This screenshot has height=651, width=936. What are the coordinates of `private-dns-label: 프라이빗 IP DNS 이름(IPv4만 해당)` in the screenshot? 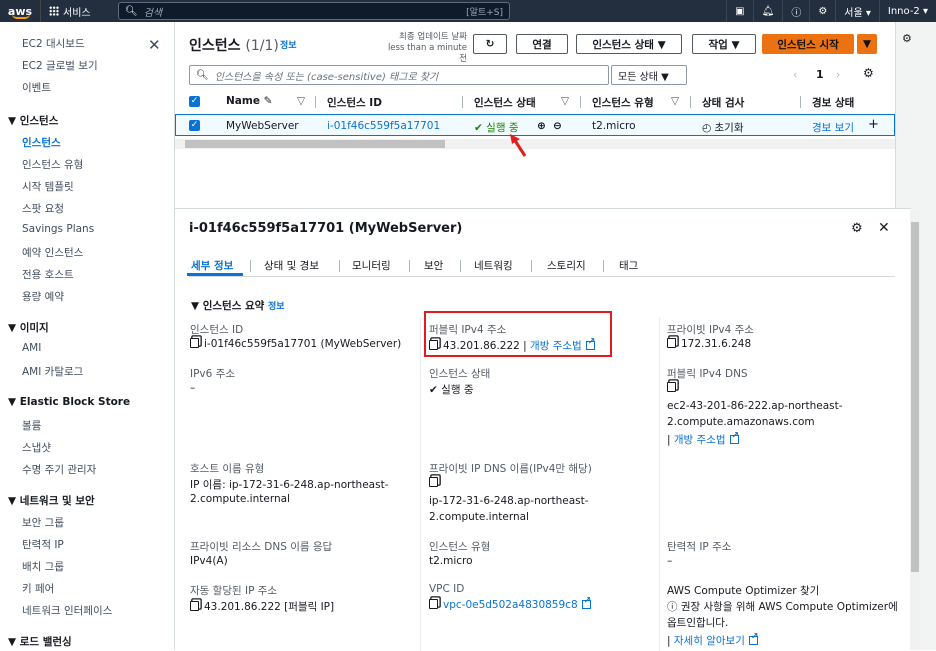 It's located at (510, 469).